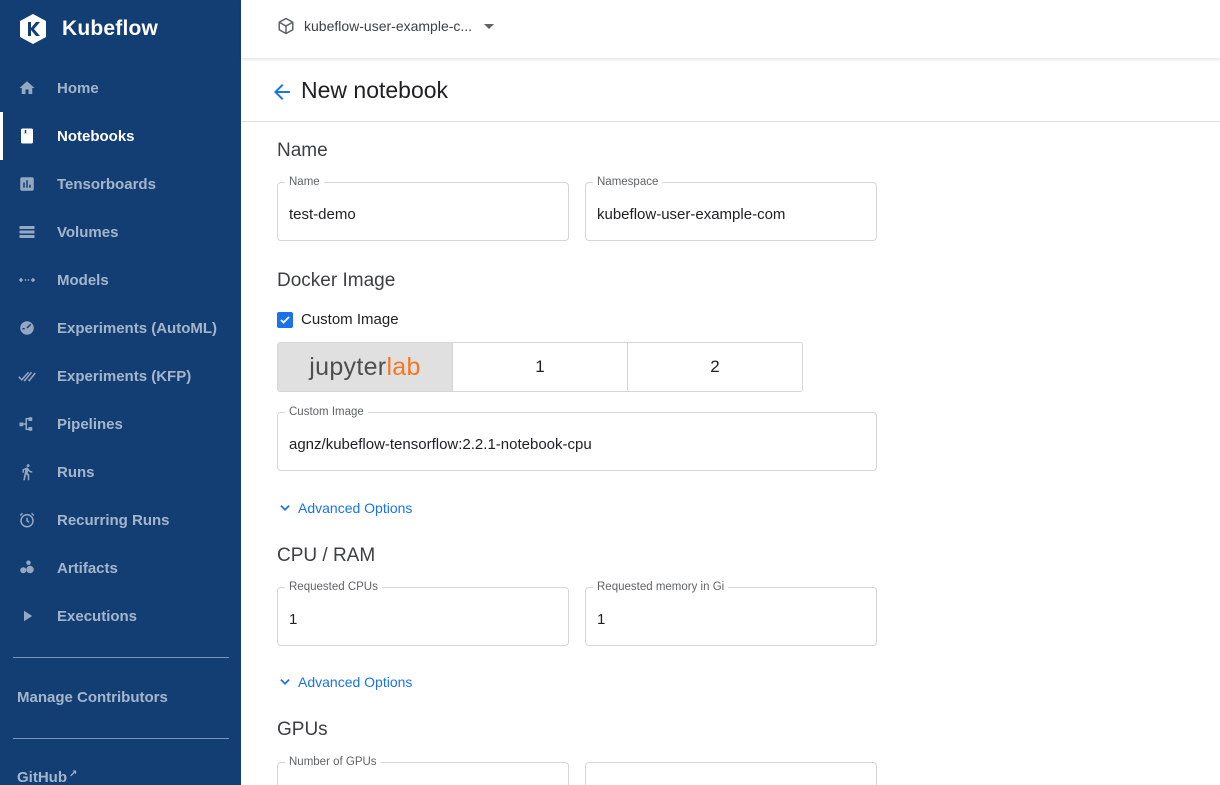  I want to click on requested-cpus-field: Requested CPUs 1, so click(423, 613).